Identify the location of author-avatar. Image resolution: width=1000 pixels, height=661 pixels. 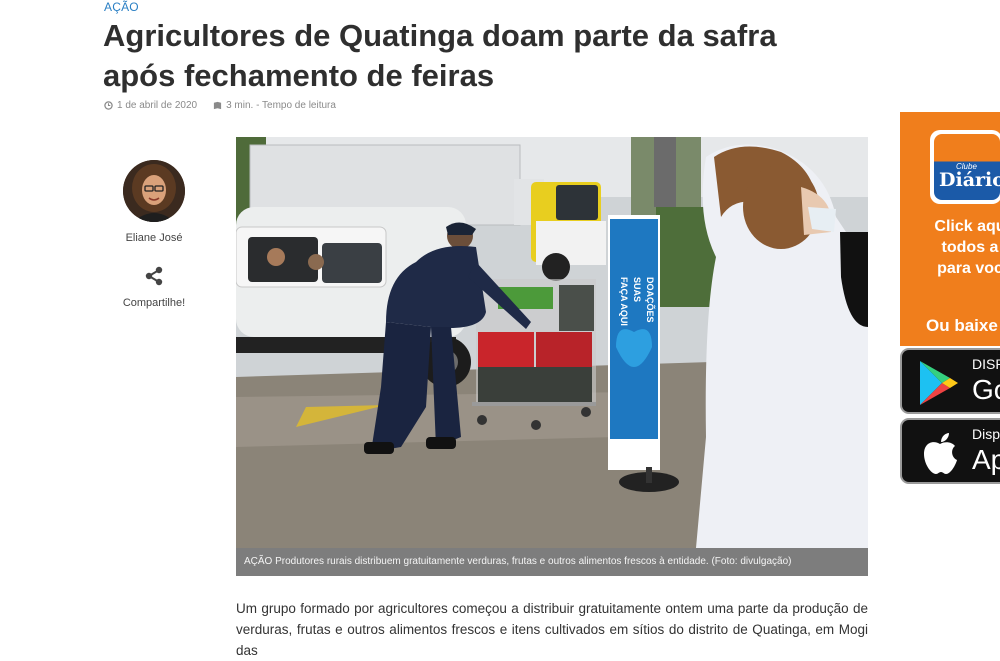
(154, 191).